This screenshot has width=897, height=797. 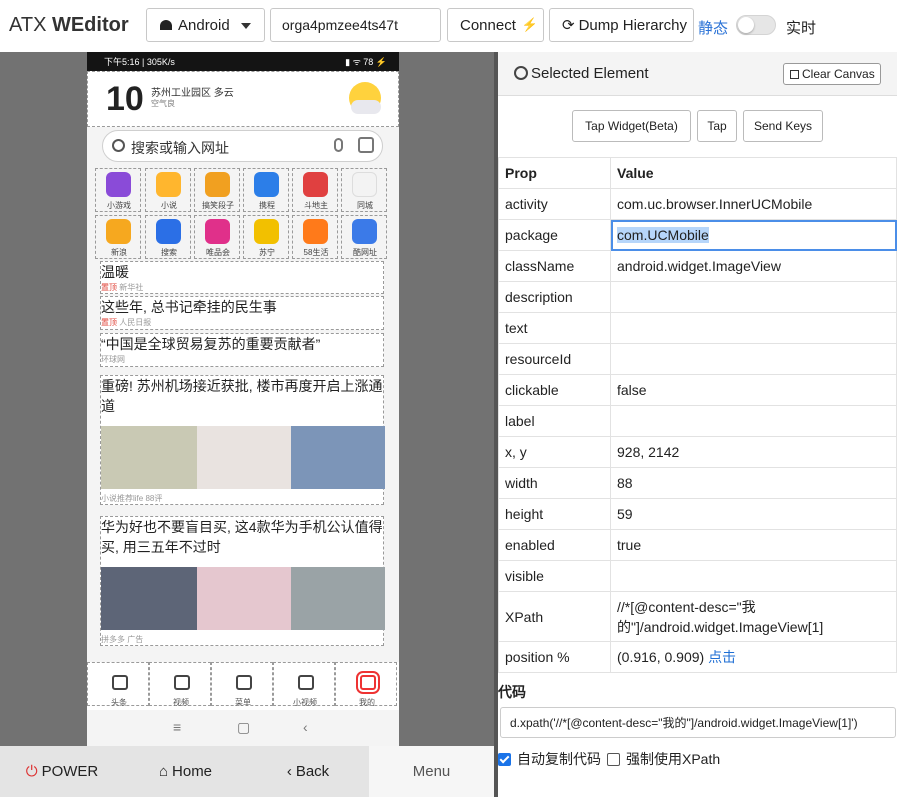 What do you see at coordinates (495, 25) in the screenshot?
I see `connect-button: Connect ⚡` at bounding box center [495, 25].